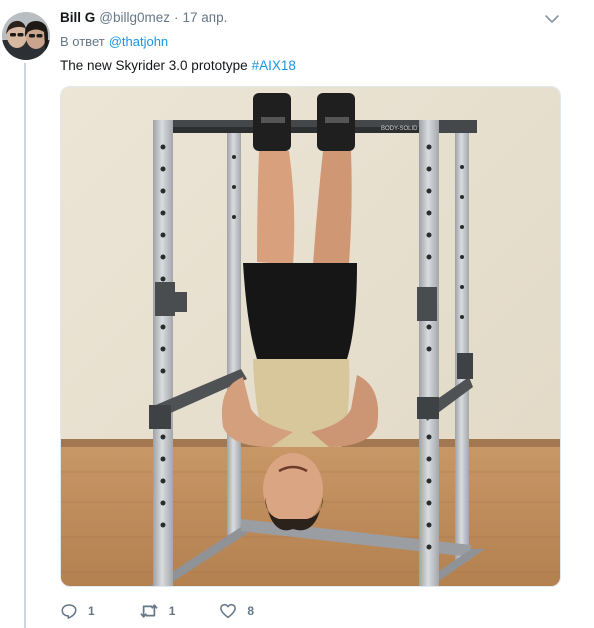 The height and width of the screenshot is (628, 594). Describe the element at coordinates (205, 17) in the screenshot. I see `tweet-timestamp: 17 апр.` at that location.